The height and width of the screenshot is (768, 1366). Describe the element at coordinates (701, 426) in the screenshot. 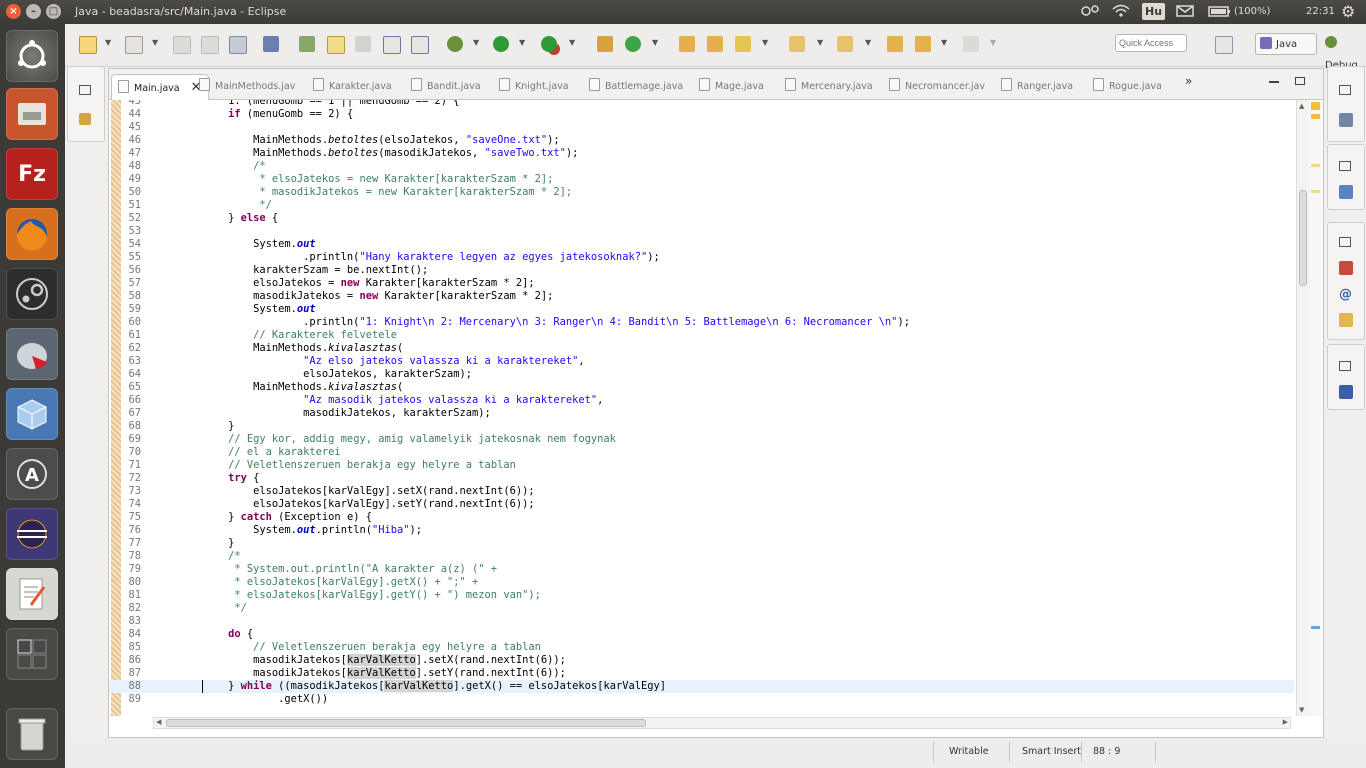

I see `code-line: 68 }` at that location.